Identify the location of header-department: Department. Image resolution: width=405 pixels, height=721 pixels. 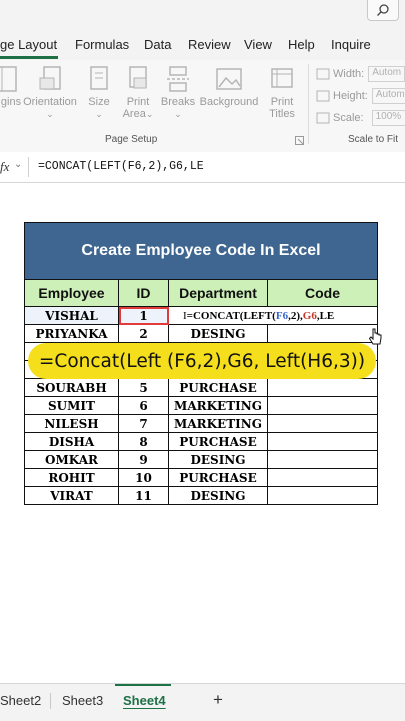
(218, 293).